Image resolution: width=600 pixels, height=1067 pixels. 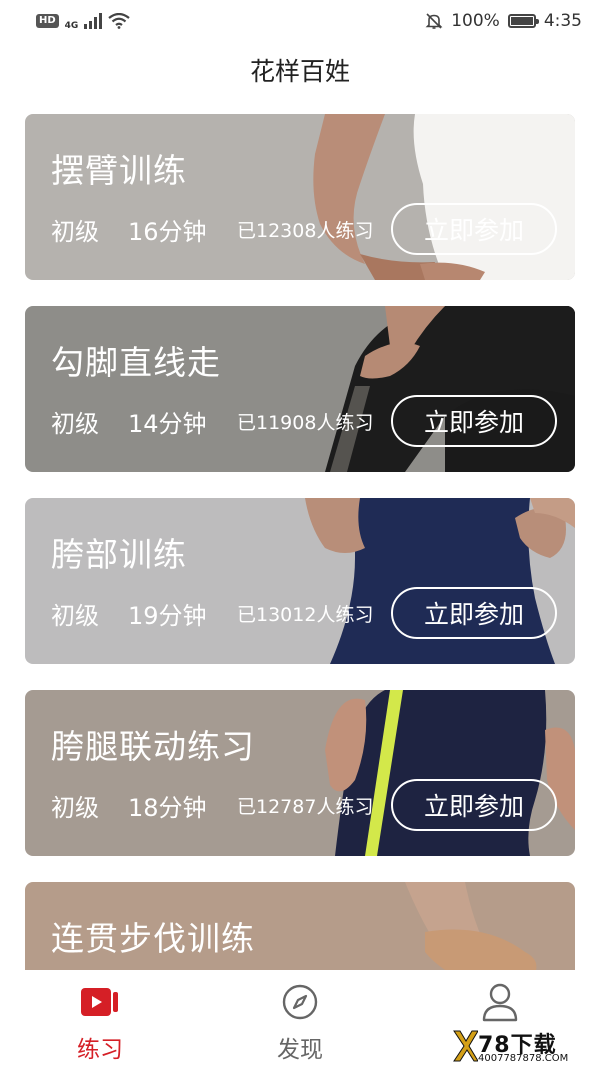 What do you see at coordinates (523, 21) in the screenshot?
I see `battery-icon` at bounding box center [523, 21].